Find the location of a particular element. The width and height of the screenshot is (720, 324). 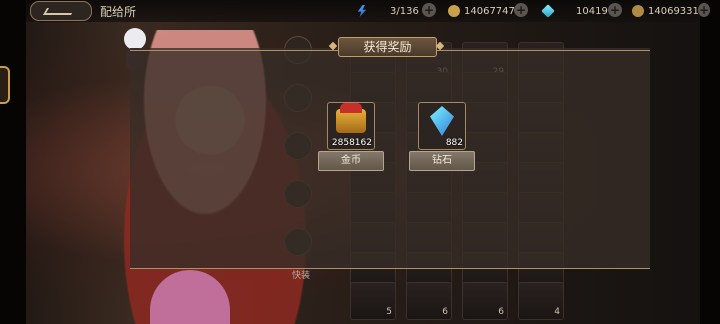

gold-value: 140693319 is located at coordinates (677, 11).